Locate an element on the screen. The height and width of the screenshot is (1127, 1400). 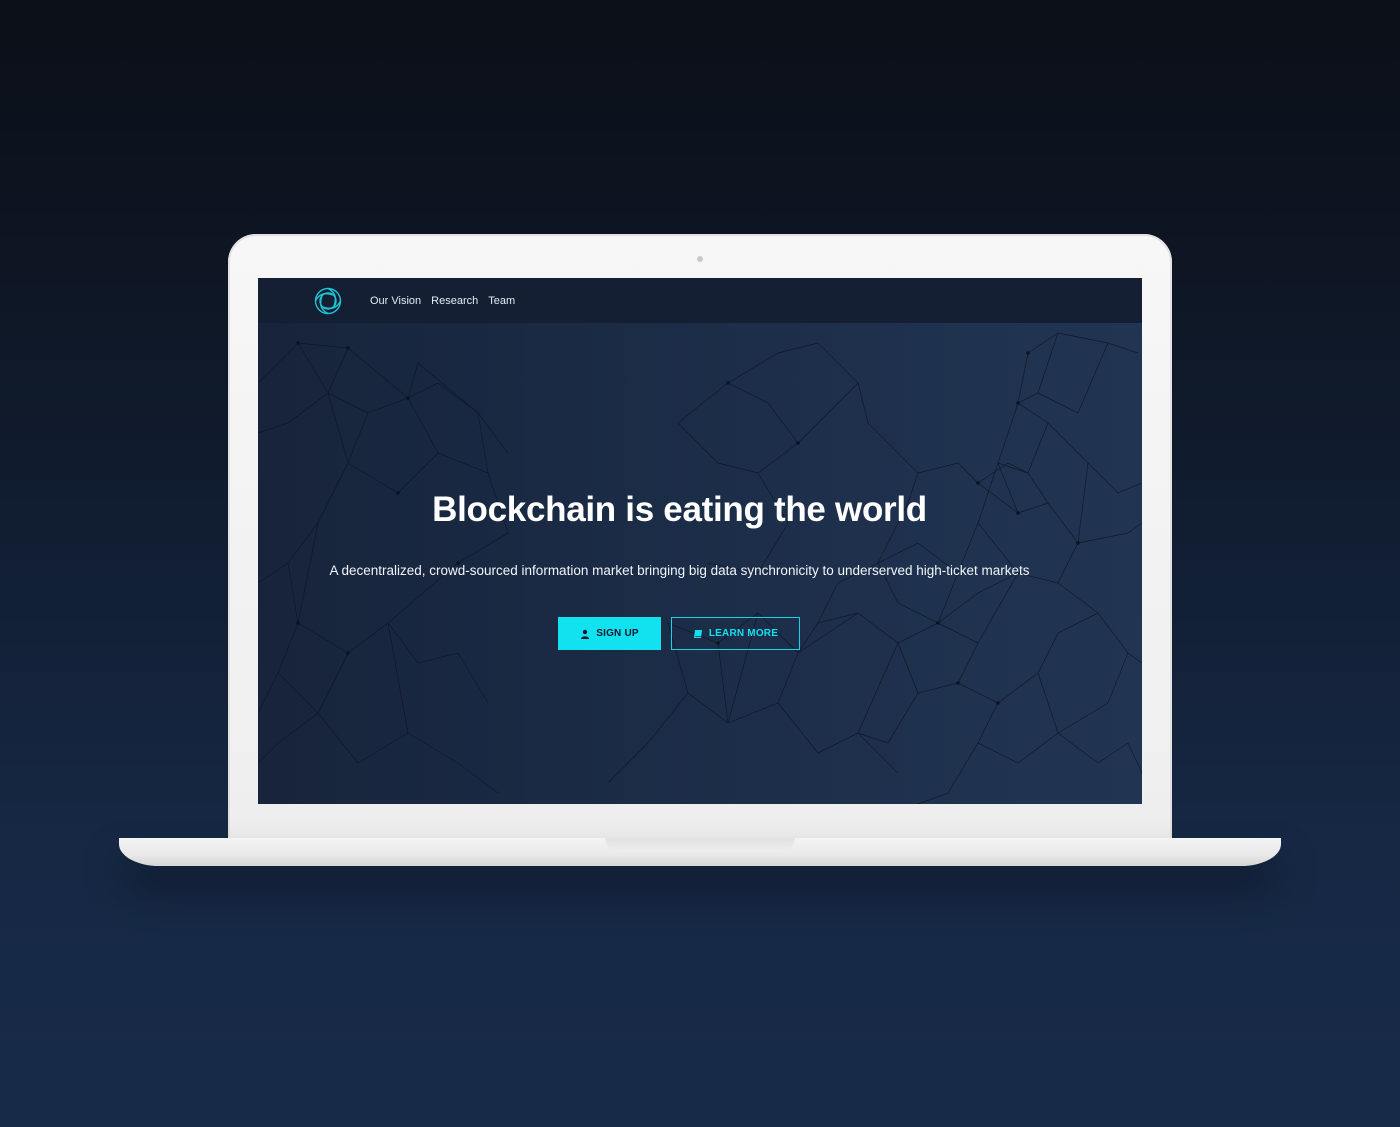
laptop-base is located at coordinates (700, 852).